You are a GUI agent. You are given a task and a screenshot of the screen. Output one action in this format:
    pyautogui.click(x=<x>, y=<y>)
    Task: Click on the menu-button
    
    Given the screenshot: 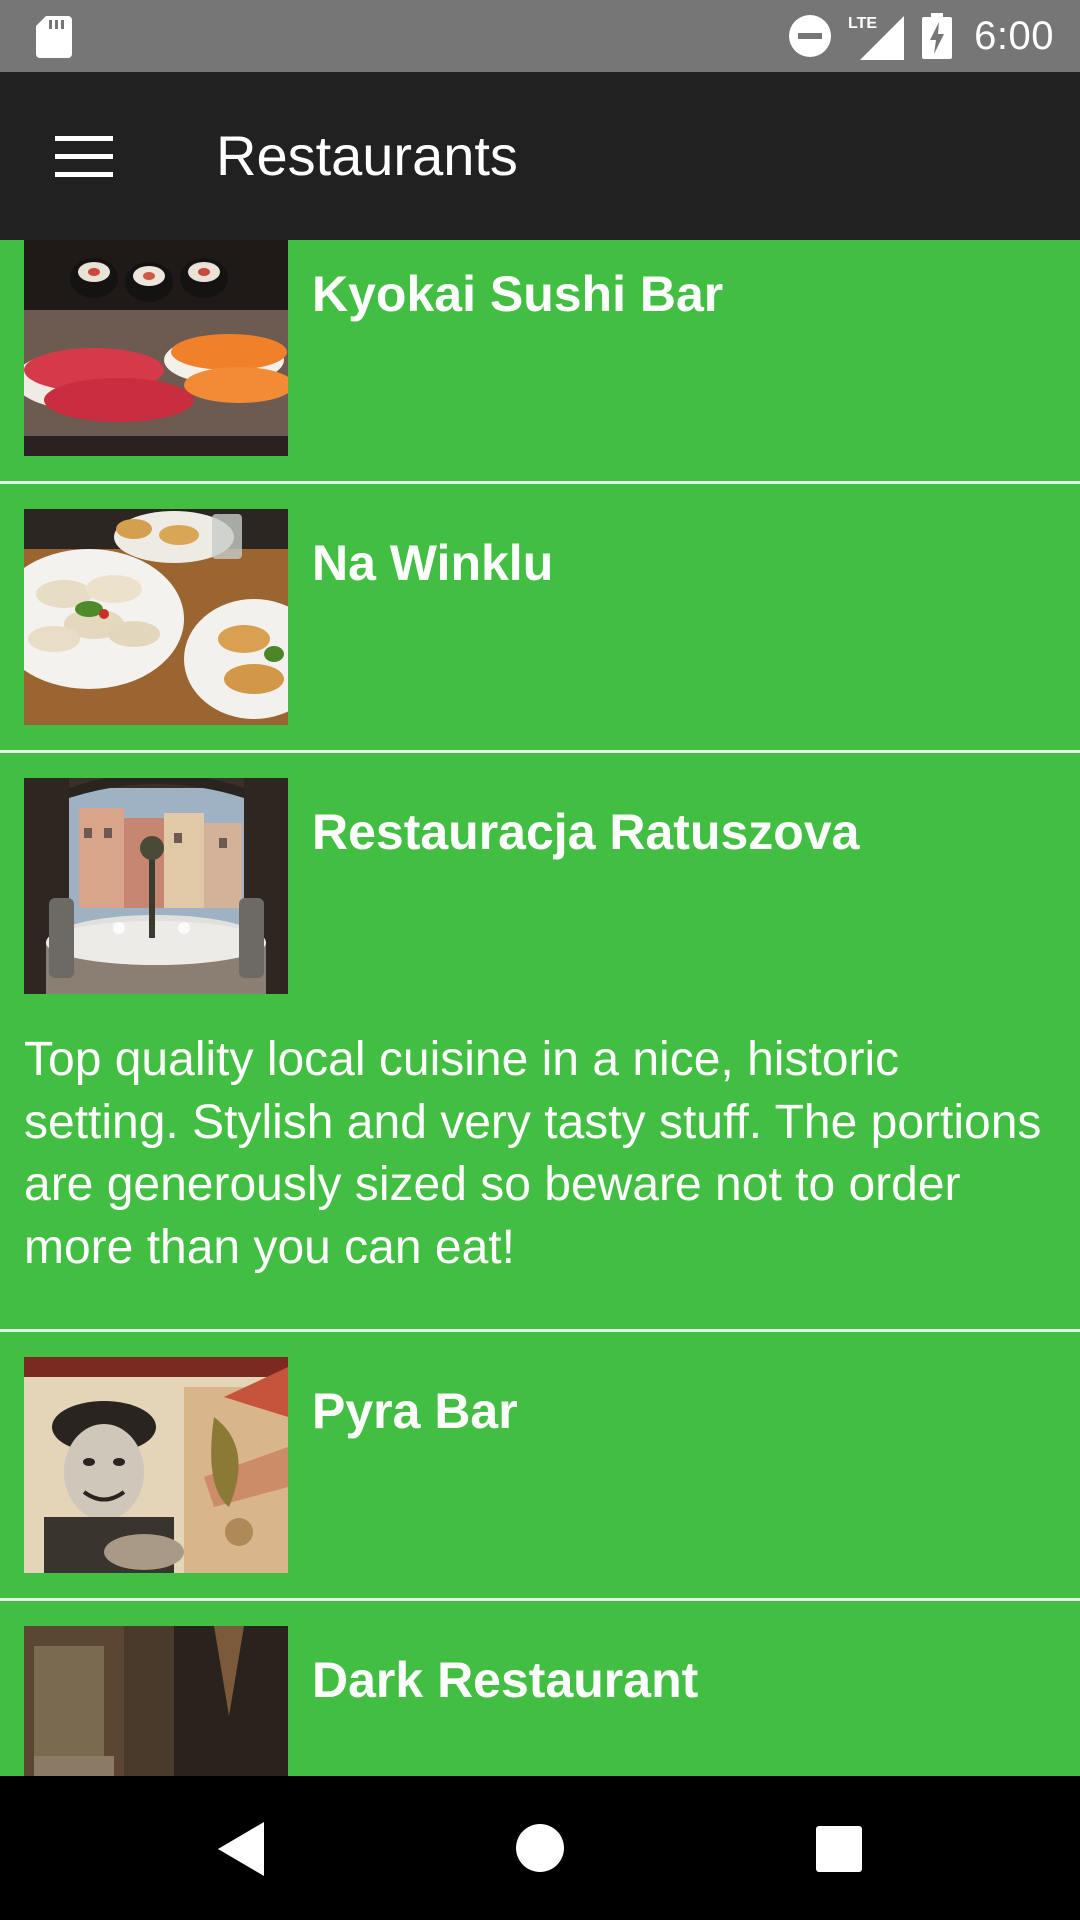 What is the action you would take?
    pyautogui.click(x=84, y=156)
    